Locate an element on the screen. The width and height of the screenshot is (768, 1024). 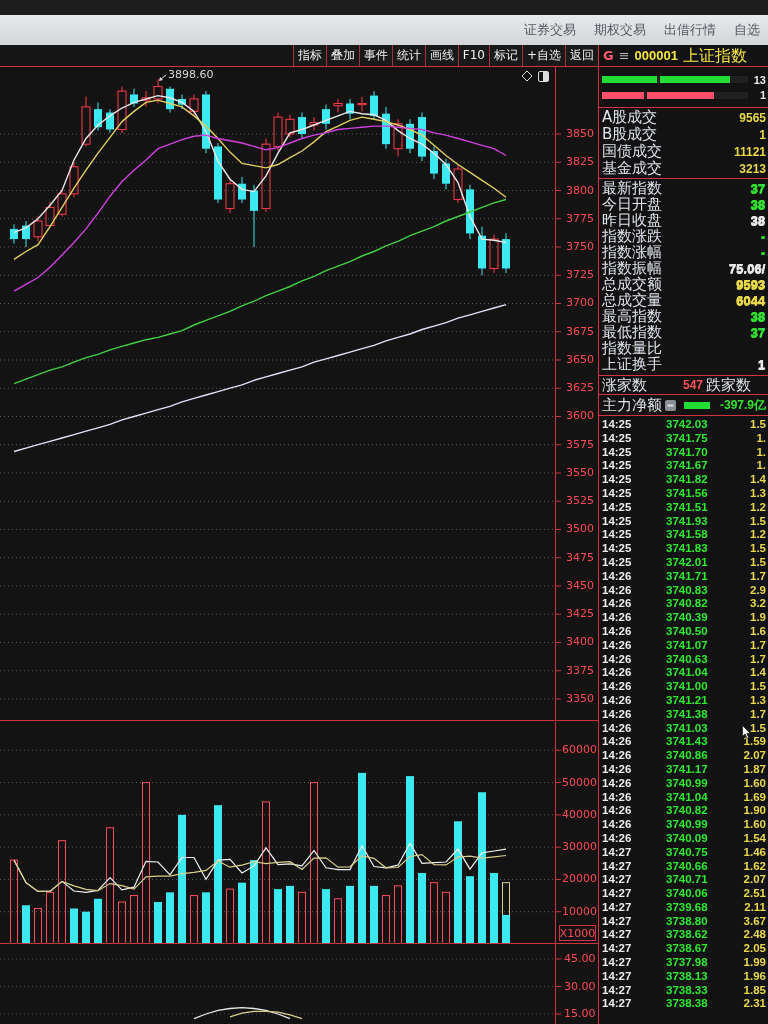
tick-price: 3740.82 is located at coordinates (687, 604).